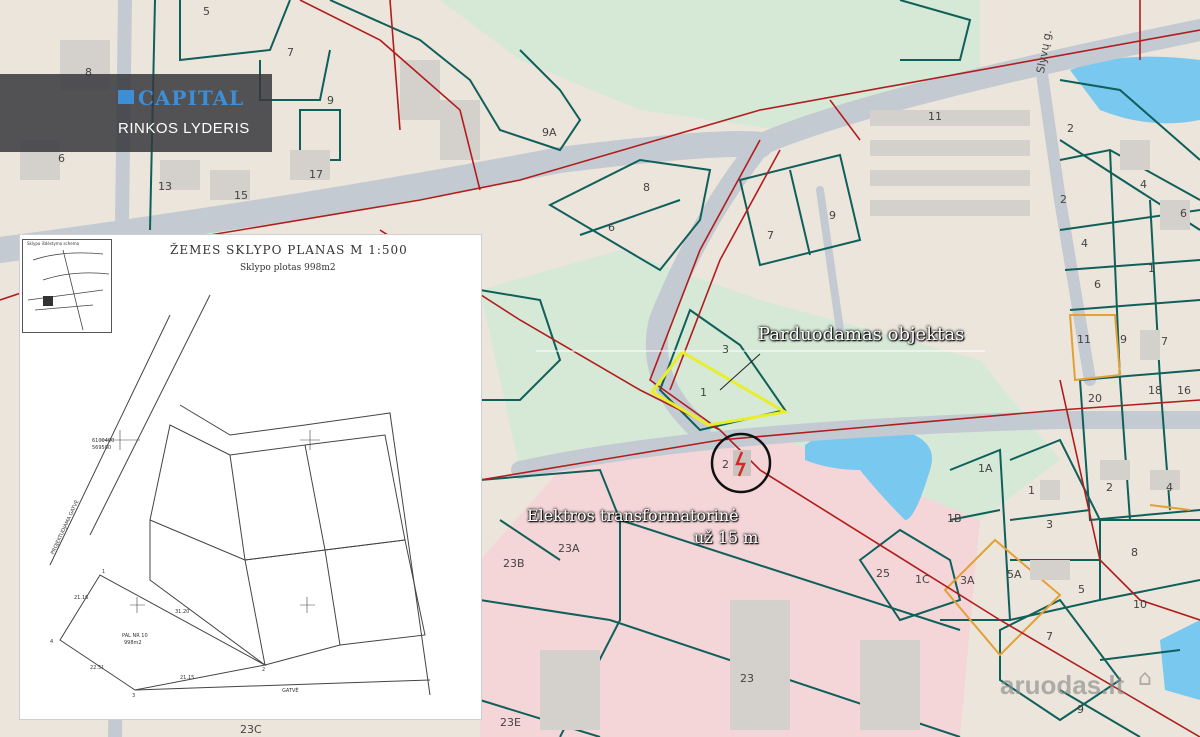  What do you see at coordinates (134, 696) in the screenshot?
I see `plan-point: 3` at bounding box center [134, 696].